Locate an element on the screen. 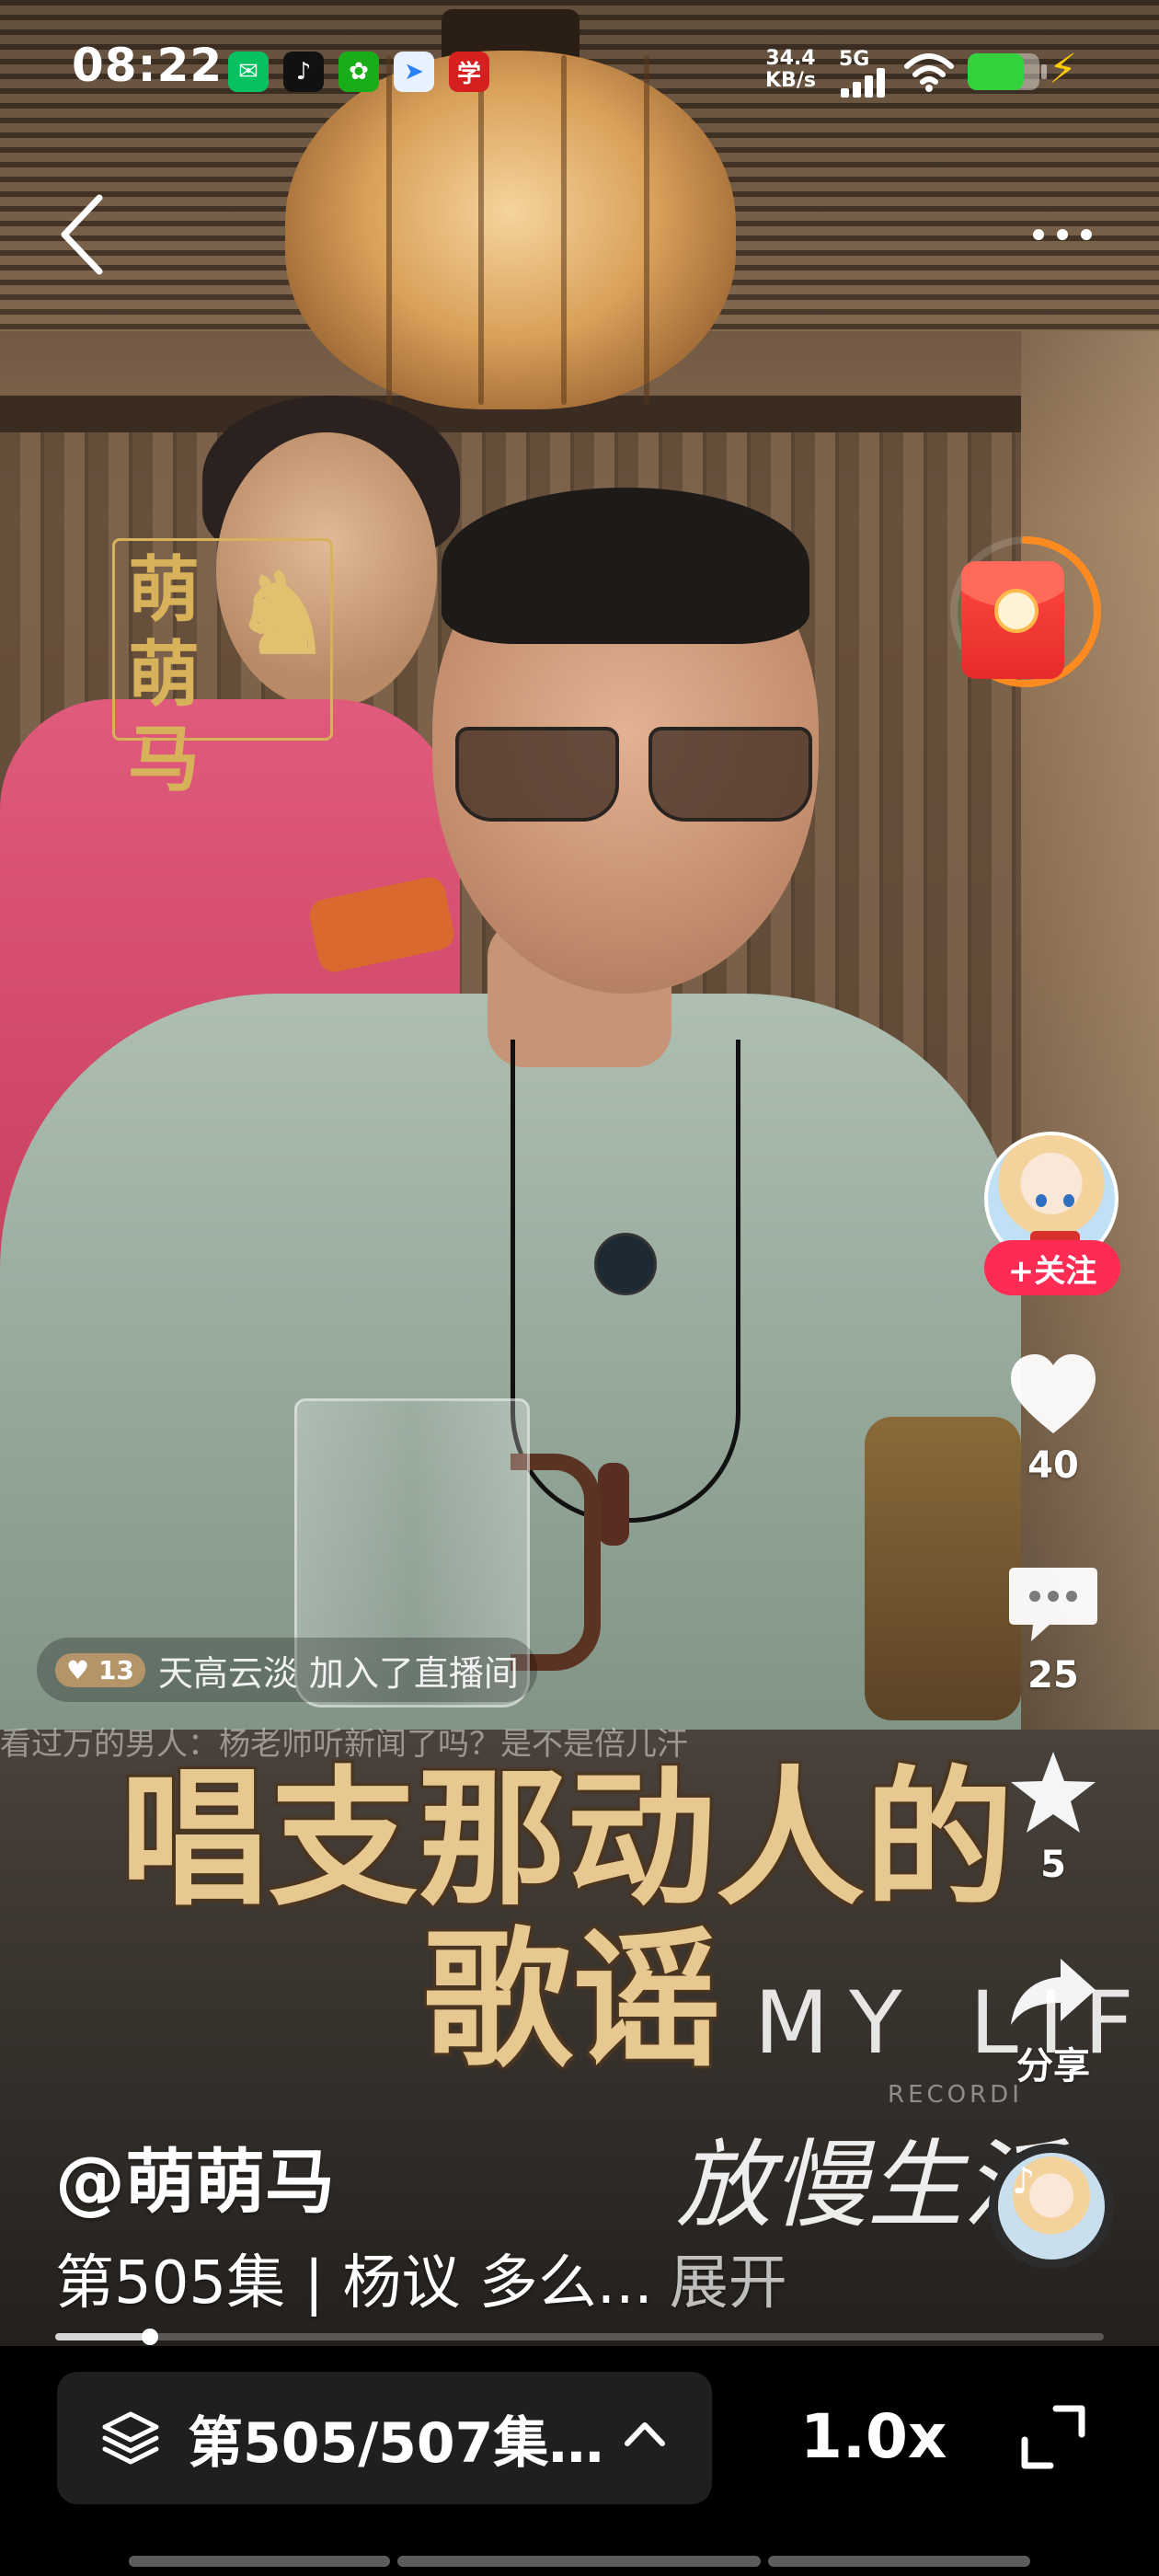 Image resolution: width=1159 pixels, height=2576 pixels. like-count: 40 is located at coordinates (1053, 1465).